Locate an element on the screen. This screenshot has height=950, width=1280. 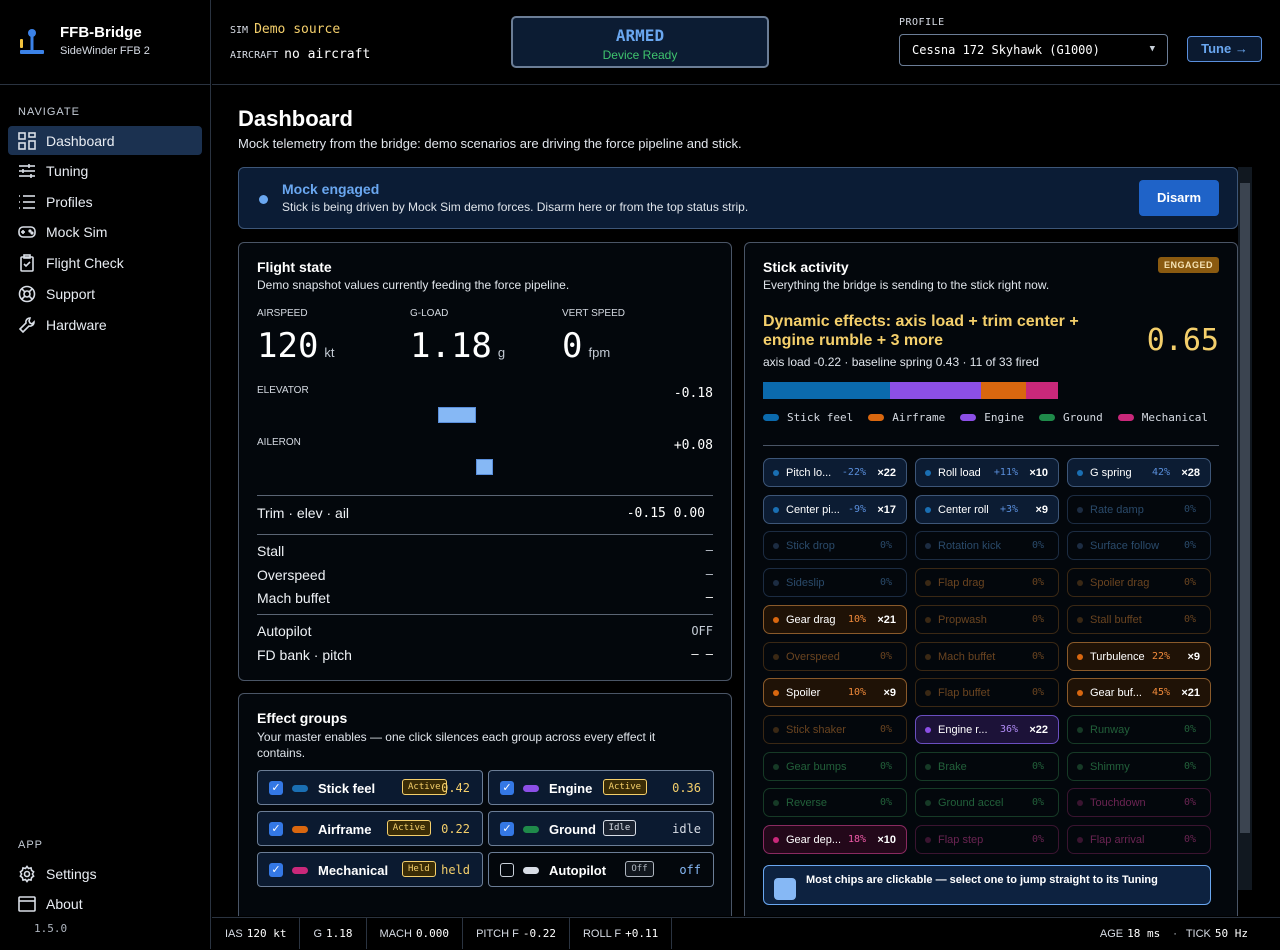
nav-item-dashboard: Dashboard is located at coordinates (105, 140).